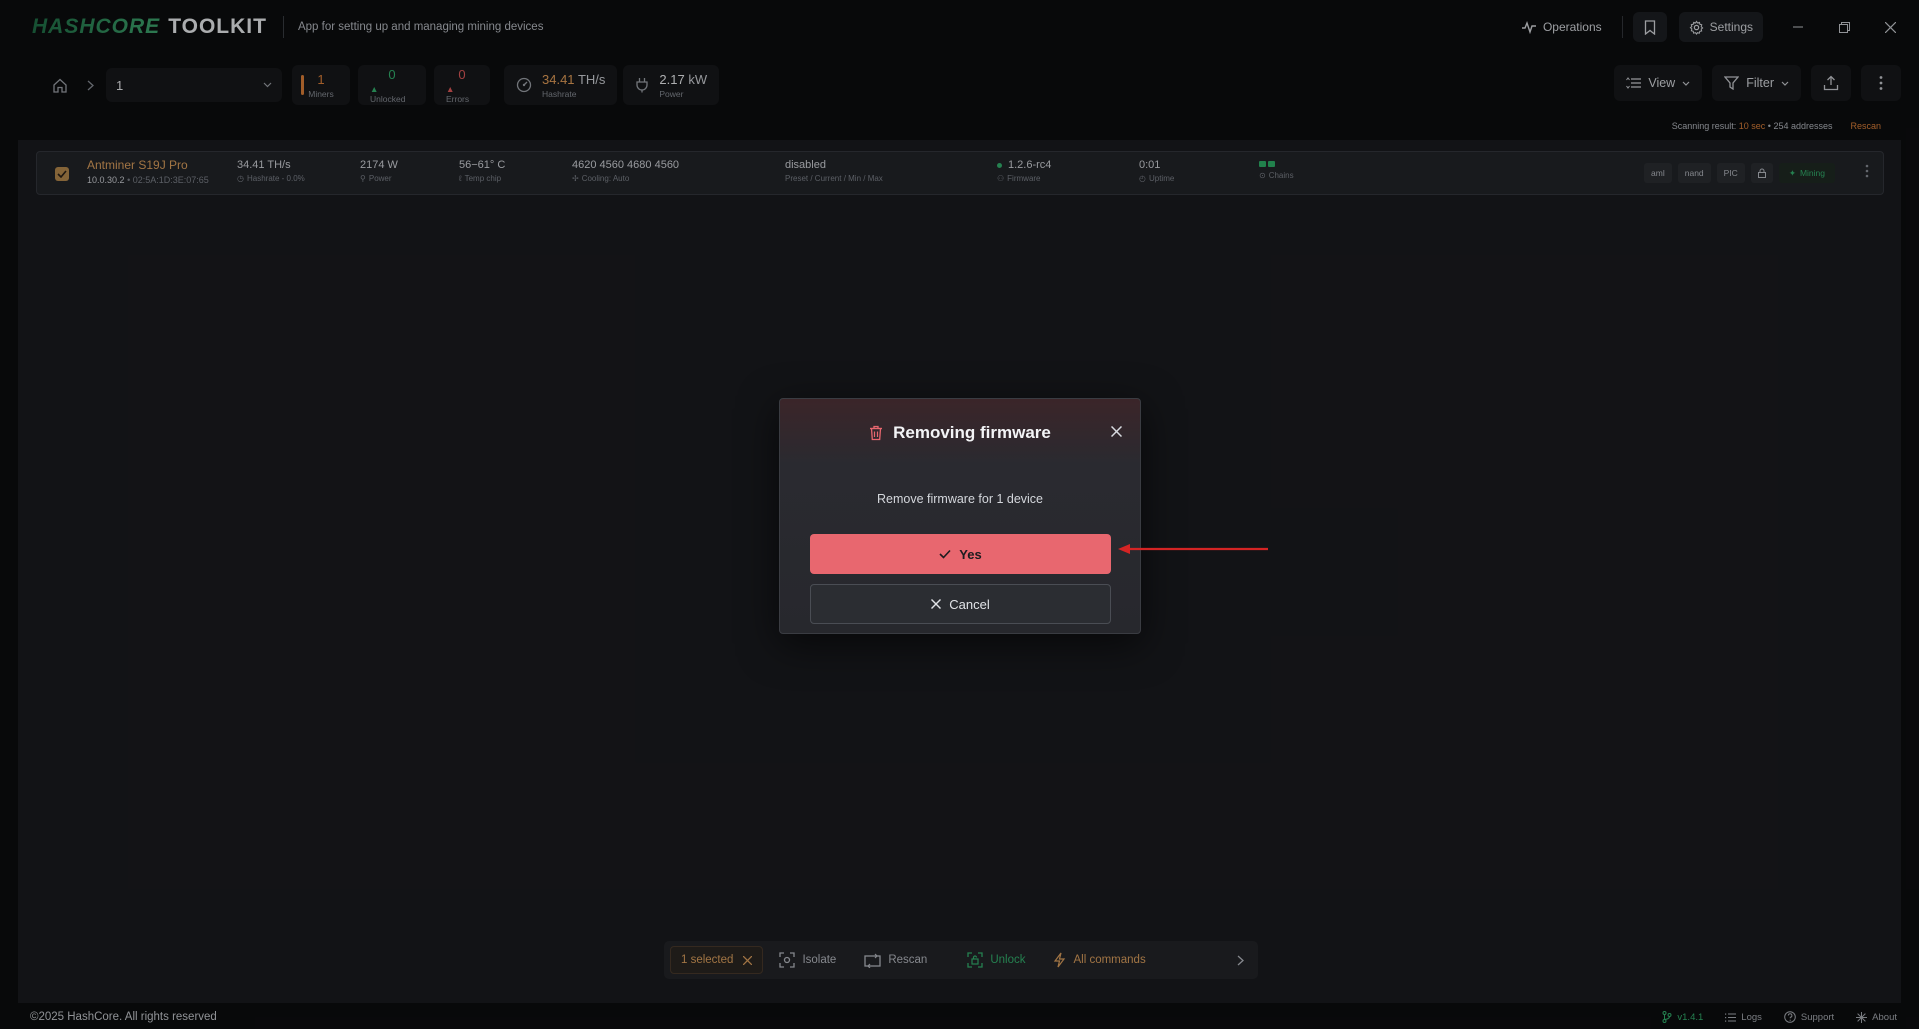  I want to click on check-icon, so click(945, 554).